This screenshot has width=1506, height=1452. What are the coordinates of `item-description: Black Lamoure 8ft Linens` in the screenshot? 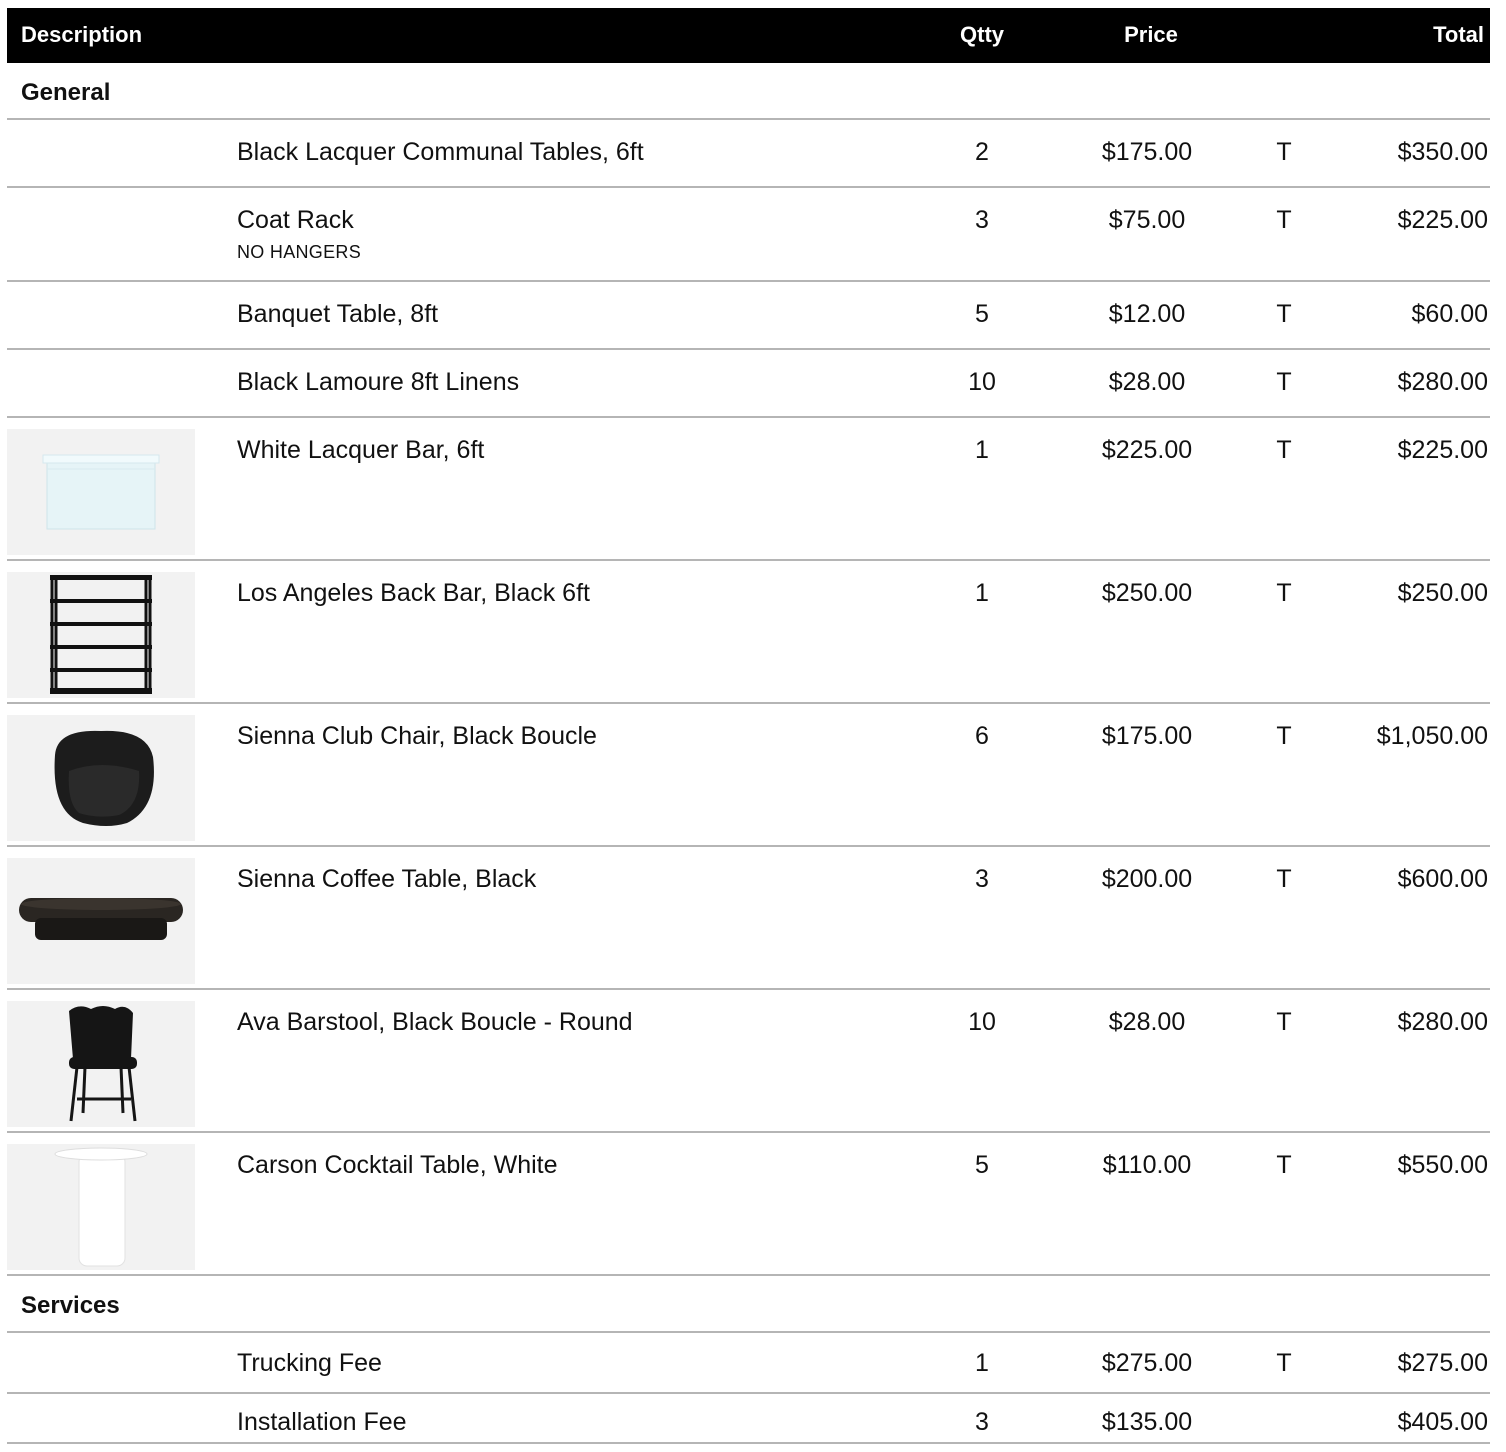 It's located at (378, 382).